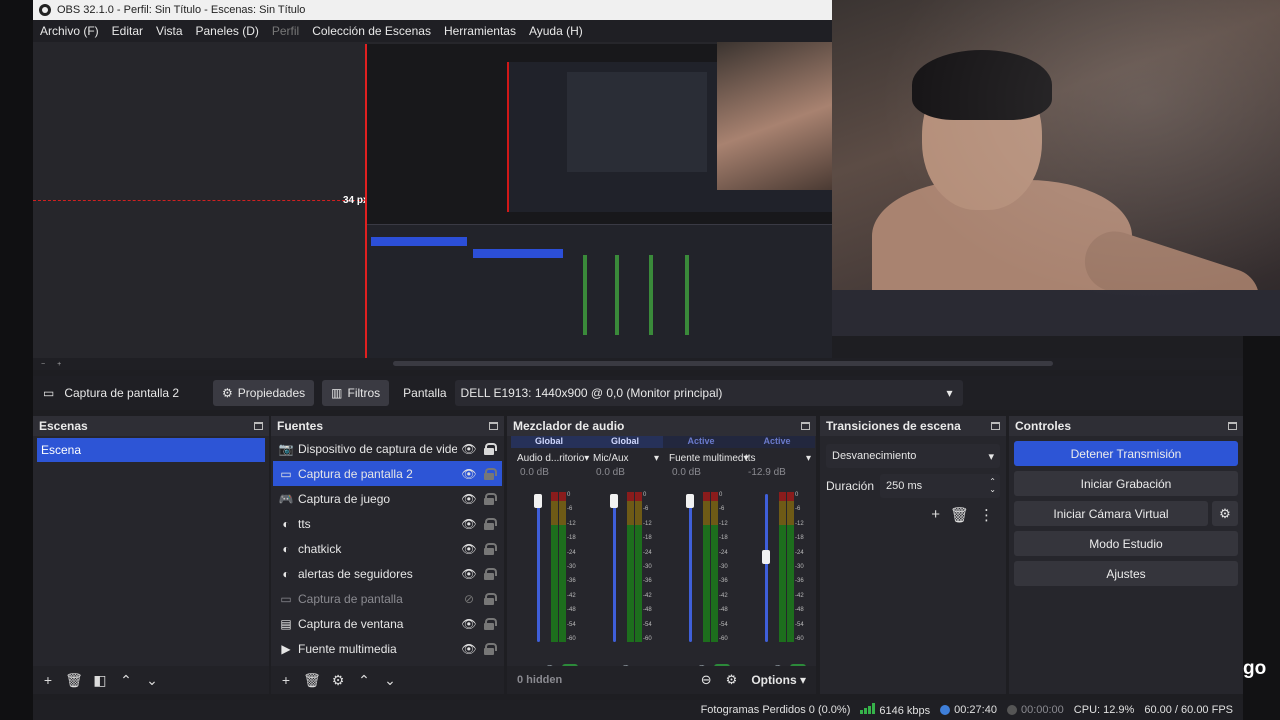  Describe the element at coordinates (387, 623) in the screenshot. I see `source-item: ▤ Captura de ventana 👁` at that location.